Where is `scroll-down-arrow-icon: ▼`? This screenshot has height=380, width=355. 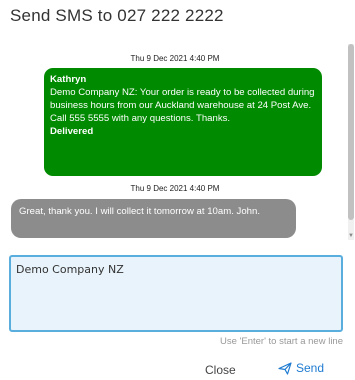 scroll-down-arrow-icon: ▼ is located at coordinates (351, 236).